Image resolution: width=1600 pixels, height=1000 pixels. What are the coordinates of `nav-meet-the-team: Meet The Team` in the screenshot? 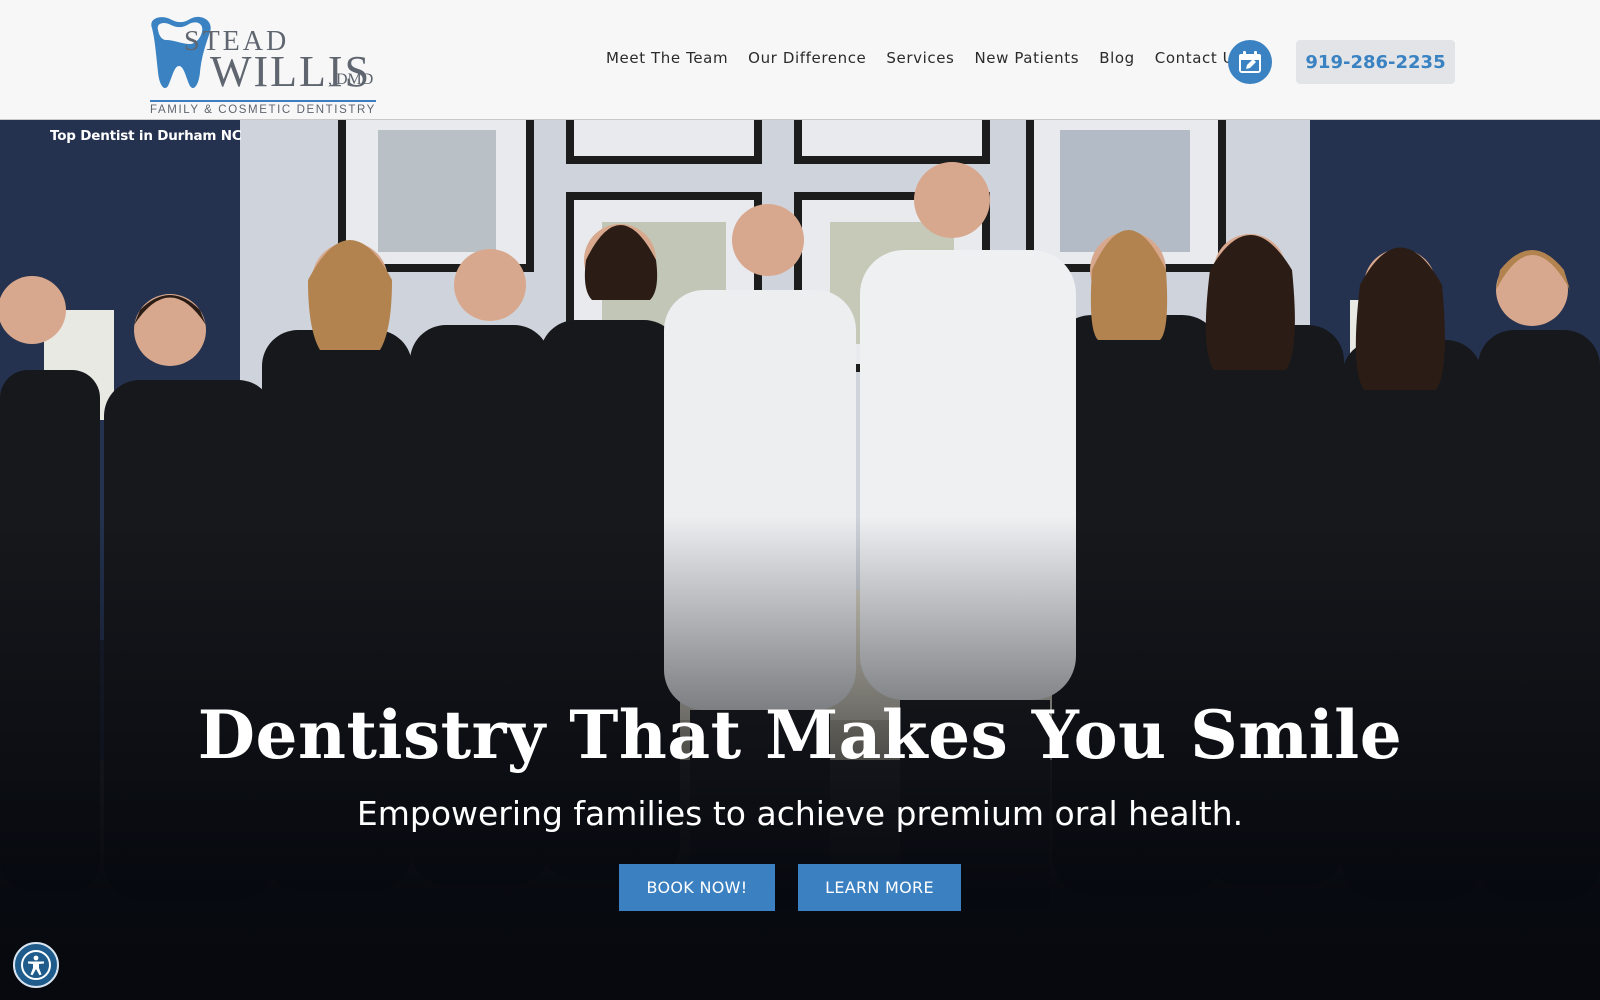 It's located at (667, 58).